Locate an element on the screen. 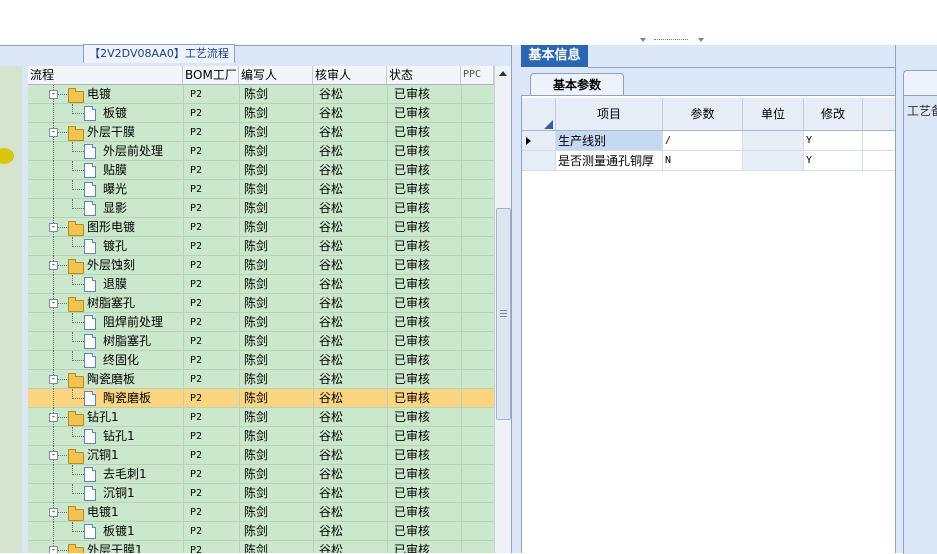 The image size is (937, 554). tree-folder-row: - 钻孔1 P2 陈剑 谷松 已审核 is located at coordinates (261, 417).